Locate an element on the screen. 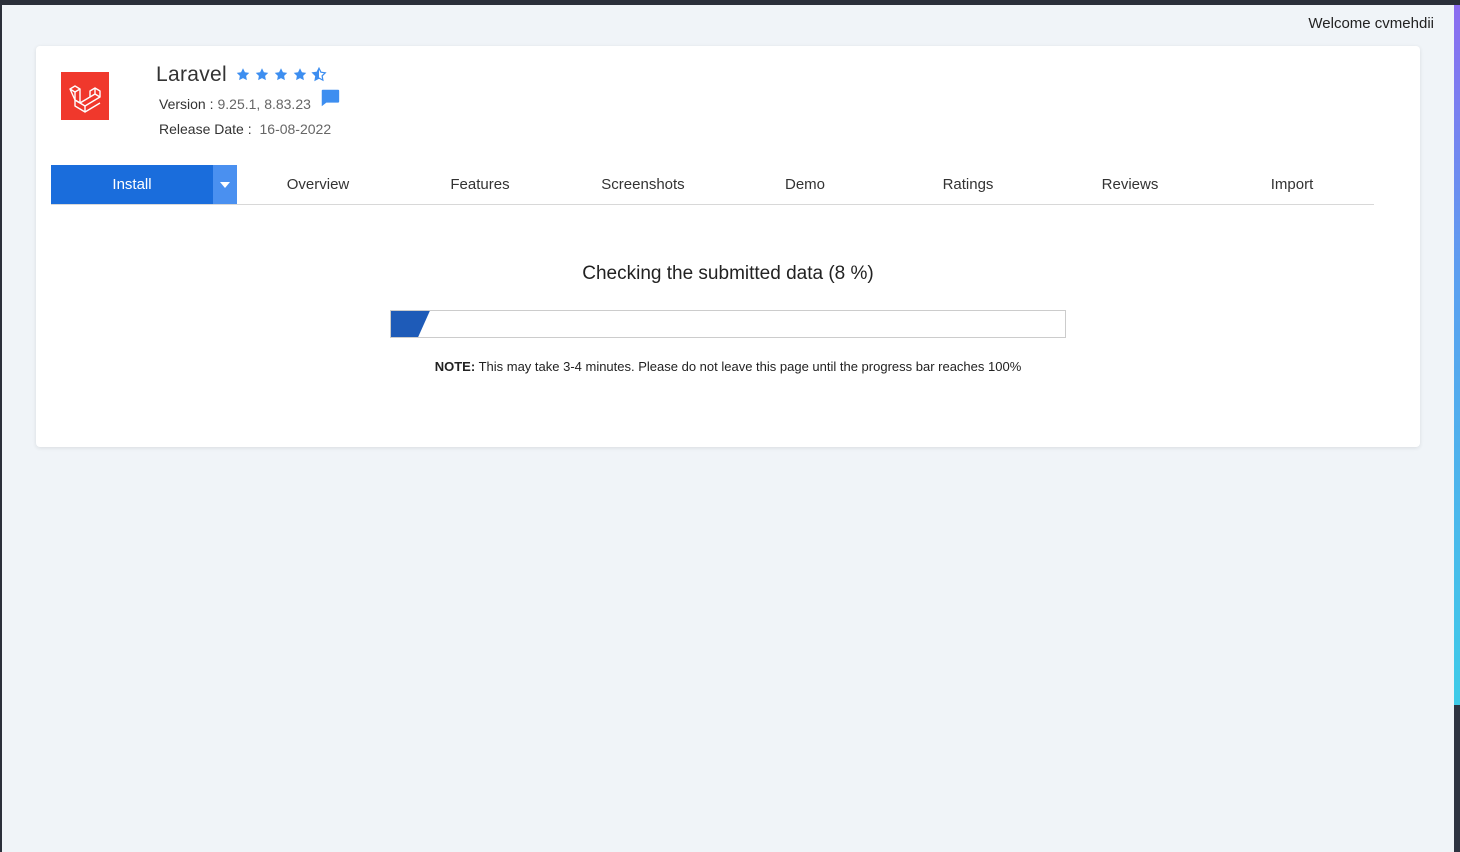  version-row: Version : 9.25.1, 8.83.23 is located at coordinates (250, 100).